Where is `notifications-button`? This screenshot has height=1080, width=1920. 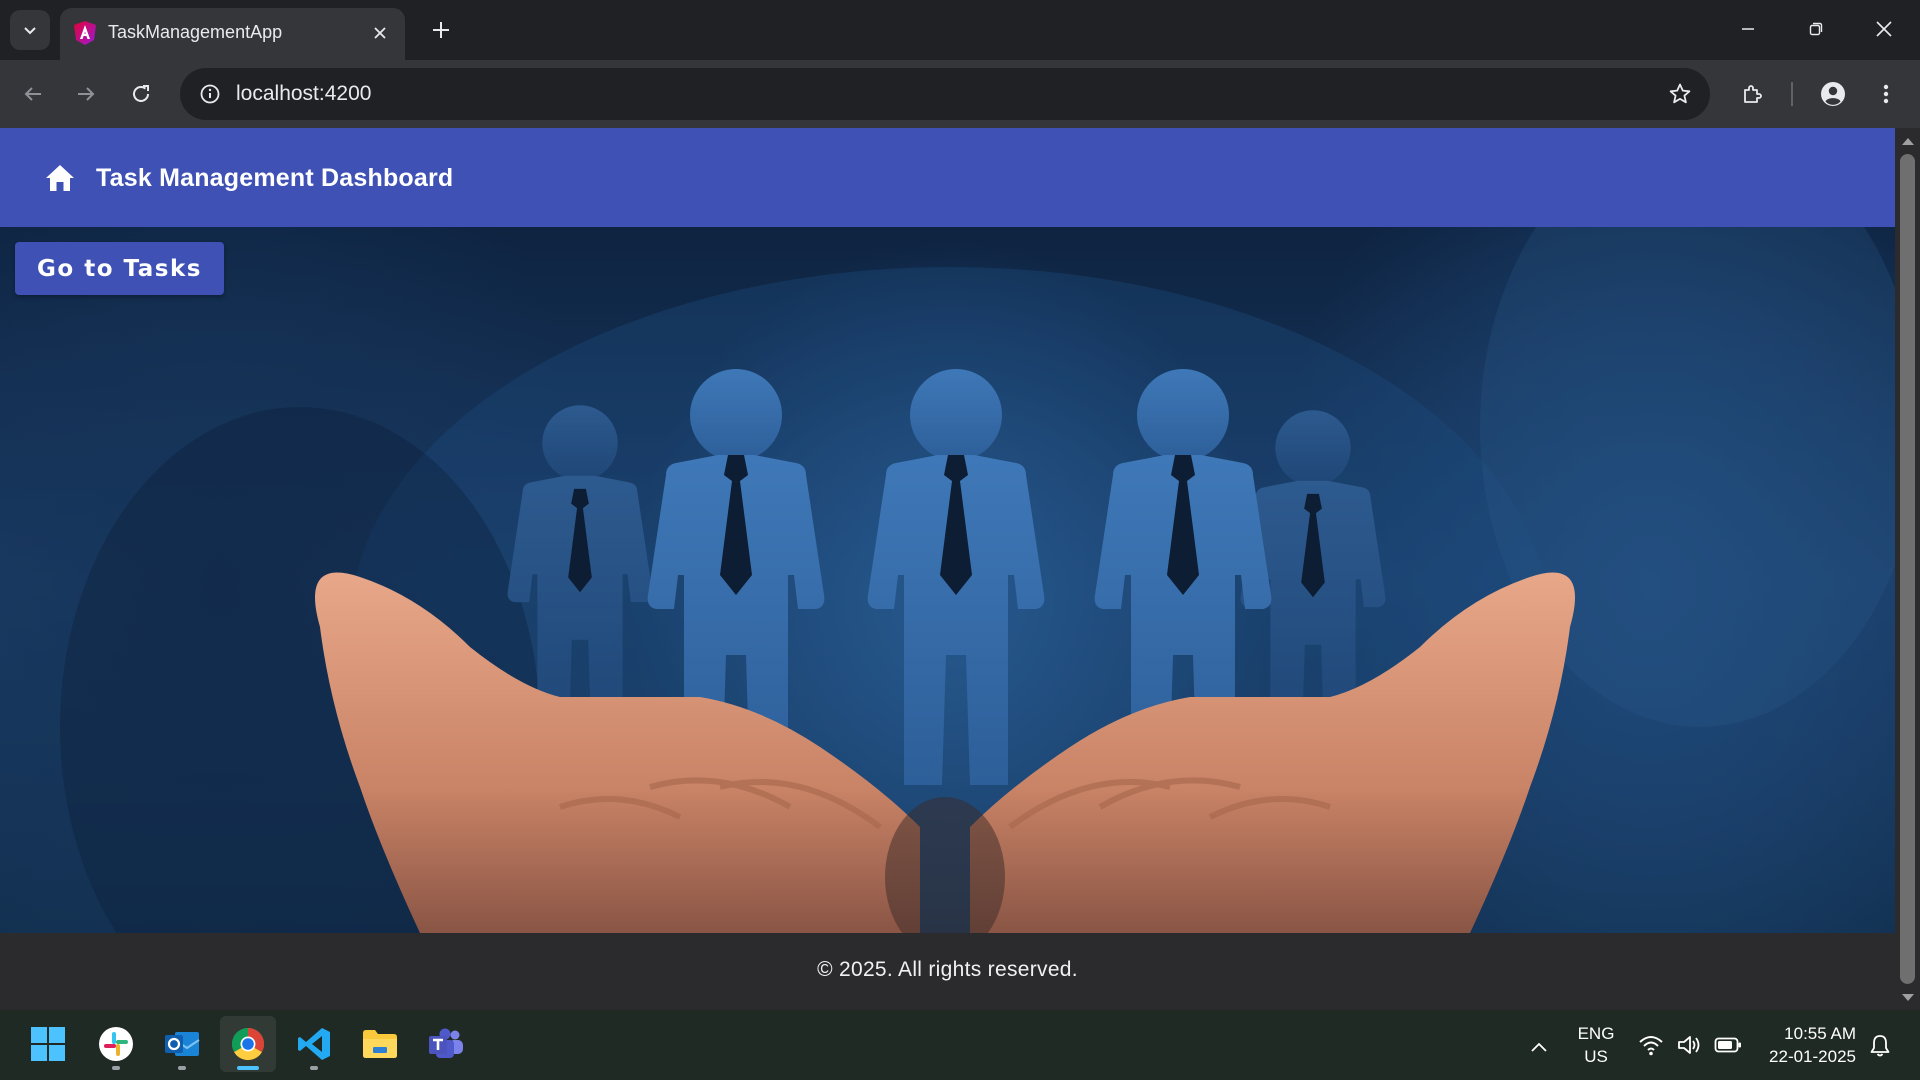 notifications-button is located at coordinates (1880, 1046).